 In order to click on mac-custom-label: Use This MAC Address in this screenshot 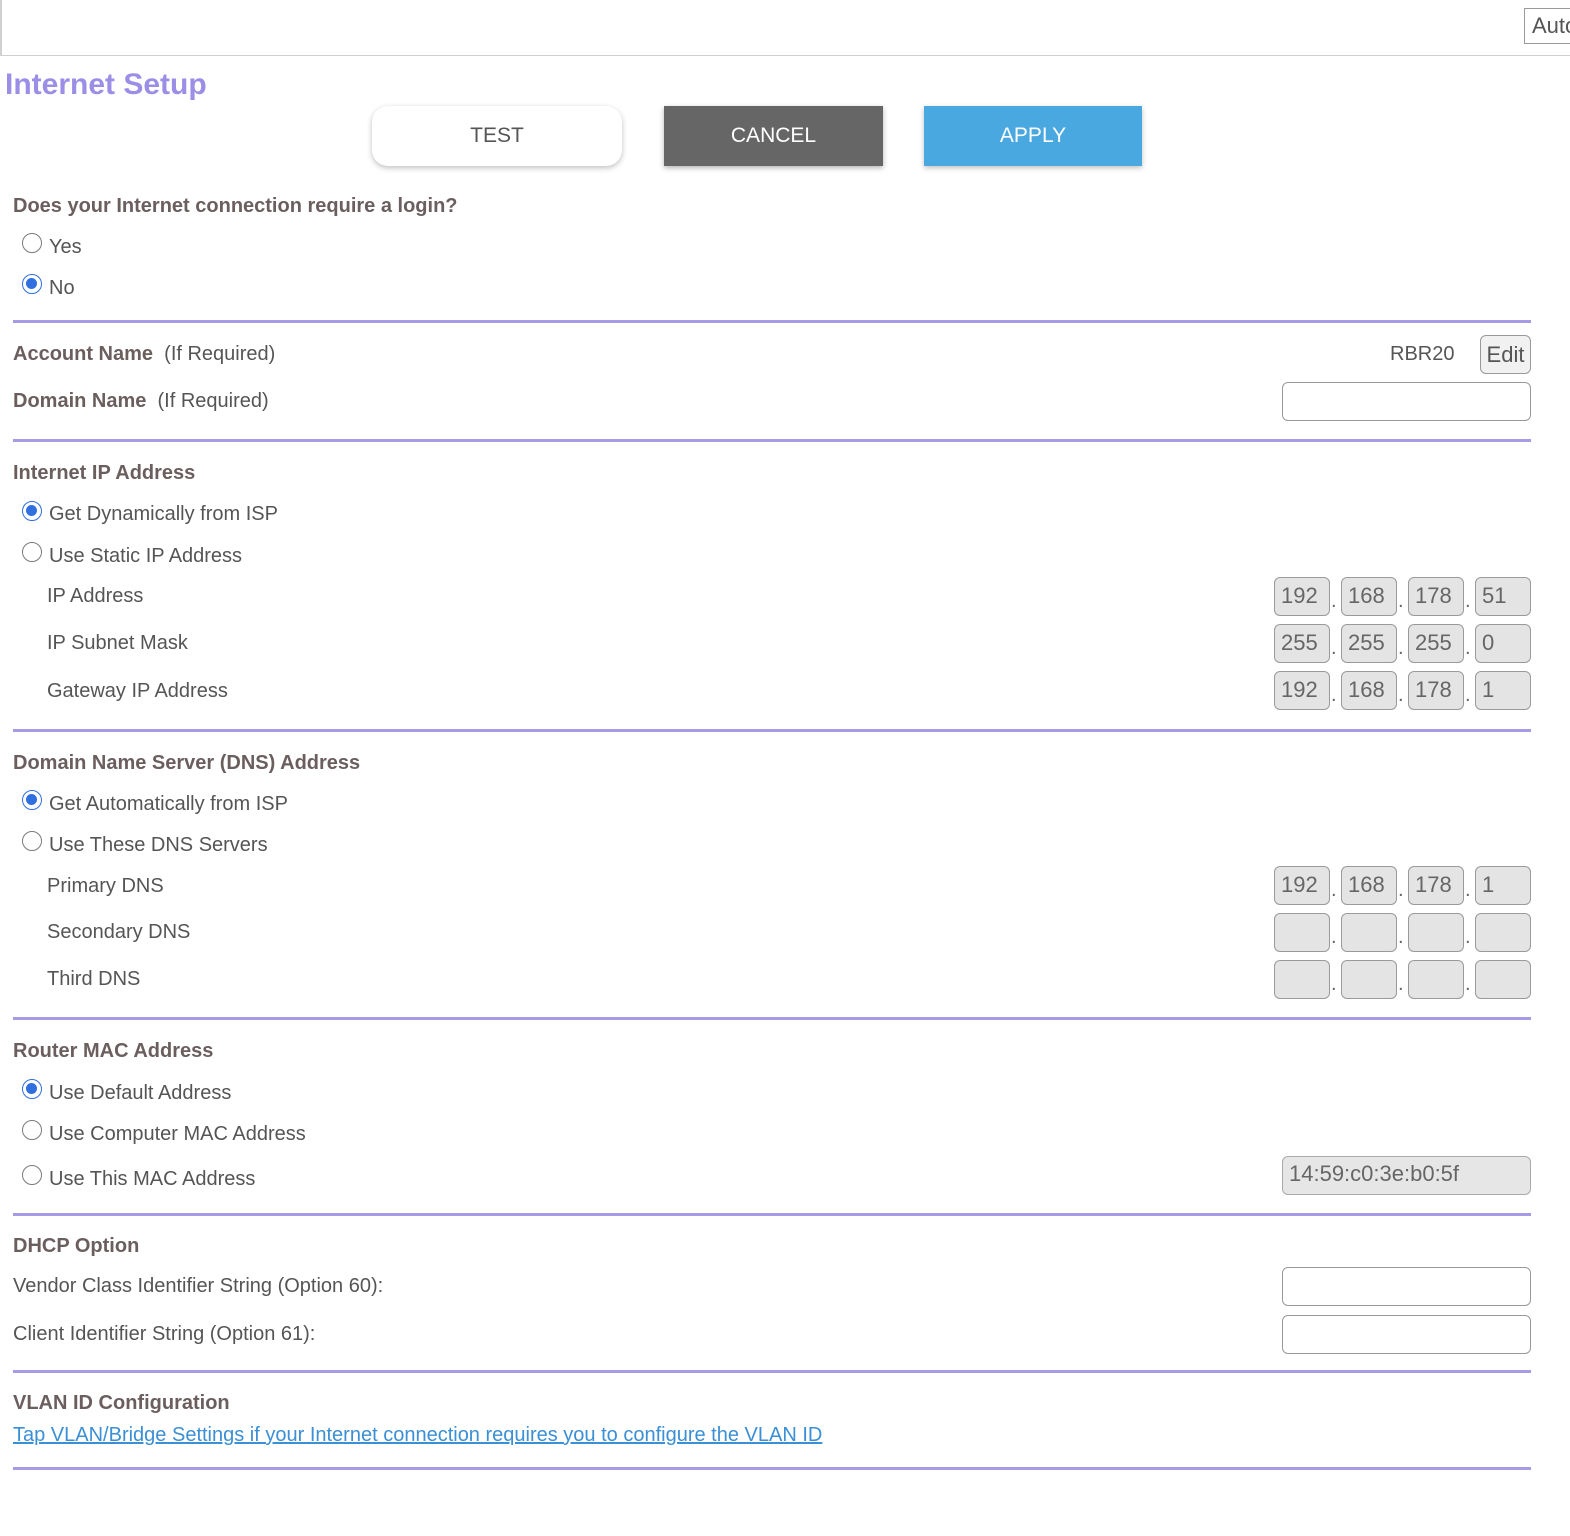, I will do `click(152, 1179)`.